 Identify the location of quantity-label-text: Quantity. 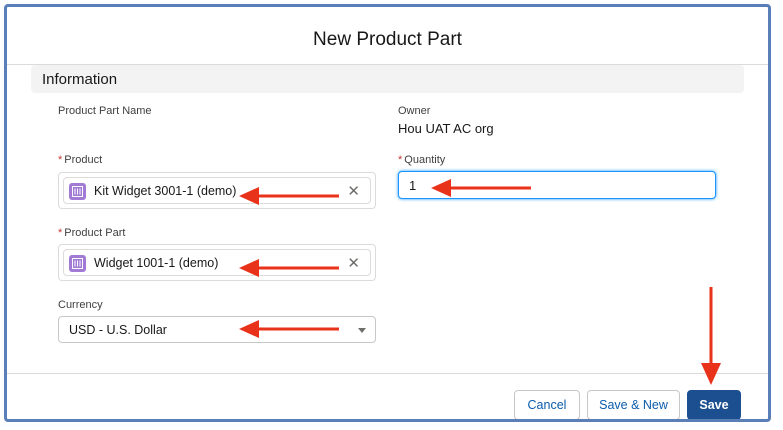
(425, 160).